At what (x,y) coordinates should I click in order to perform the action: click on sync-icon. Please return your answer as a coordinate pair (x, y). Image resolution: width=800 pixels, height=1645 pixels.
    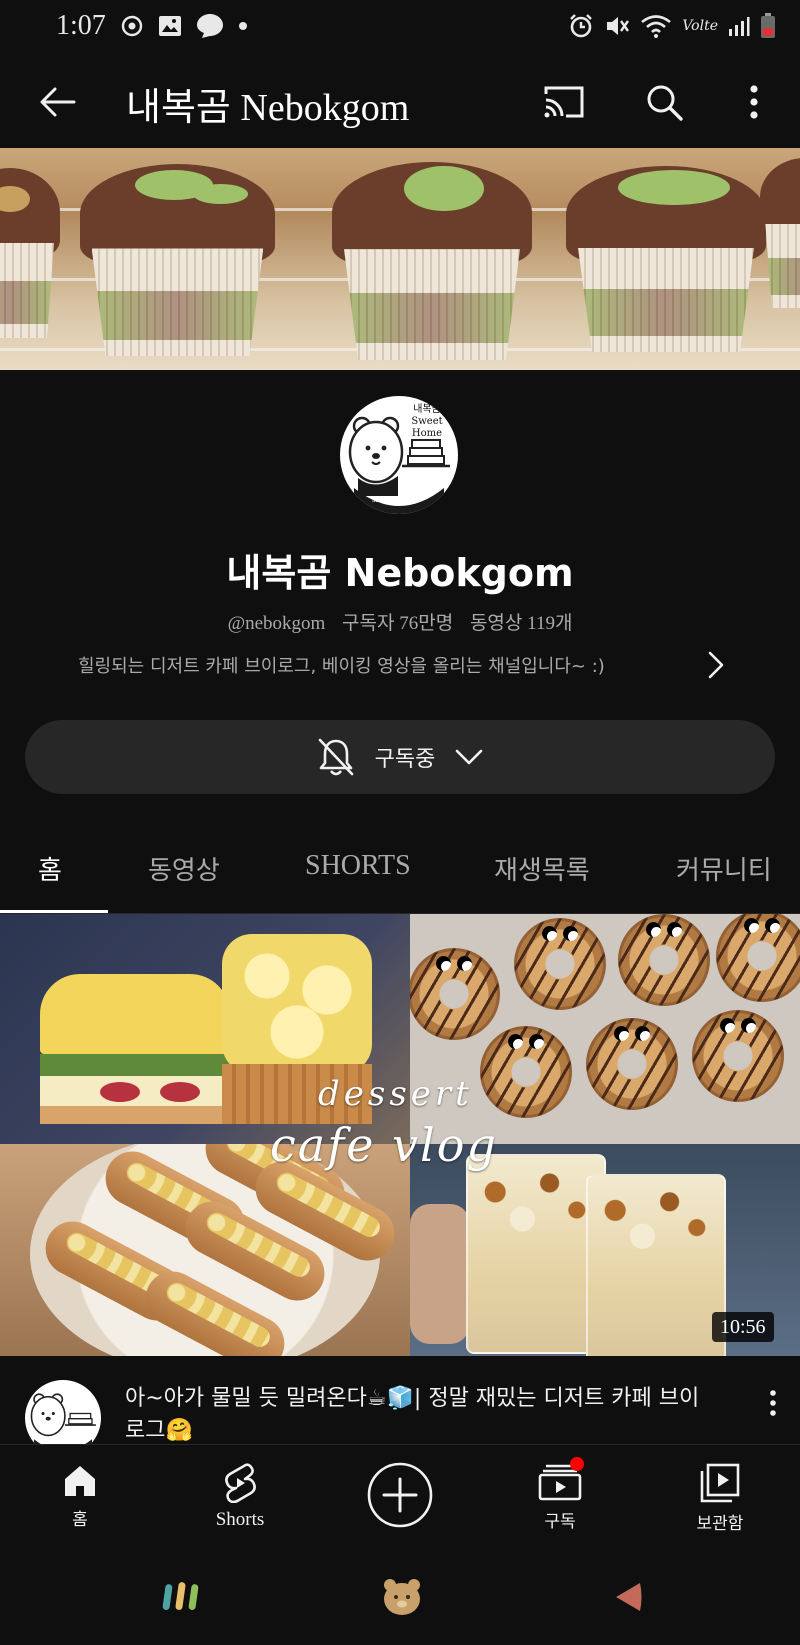
    Looking at the image, I should click on (132, 26).